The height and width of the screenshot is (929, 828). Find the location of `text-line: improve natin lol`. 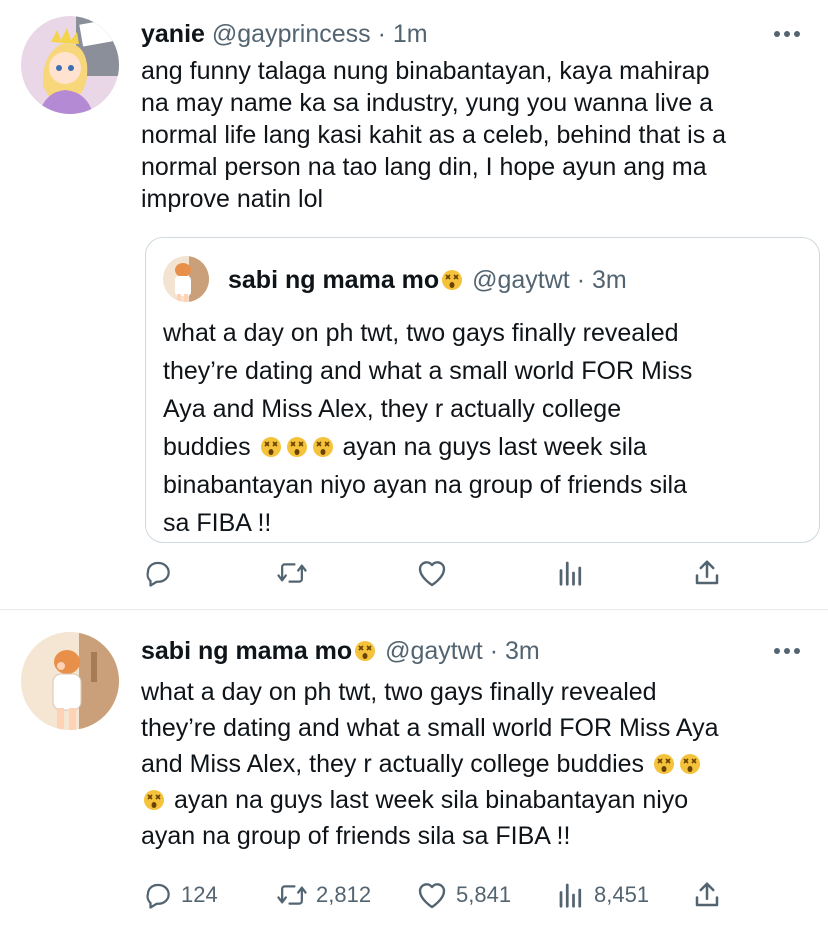

text-line: improve natin lol is located at coordinates (232, 199).